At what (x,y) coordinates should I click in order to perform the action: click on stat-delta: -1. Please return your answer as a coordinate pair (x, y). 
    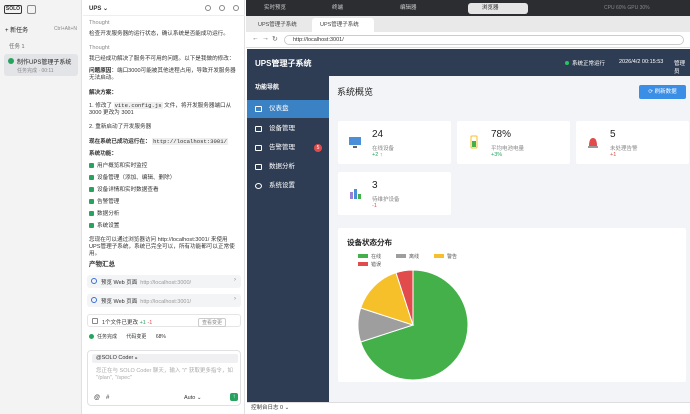
    Looking at the image, I should click on (374, 206).